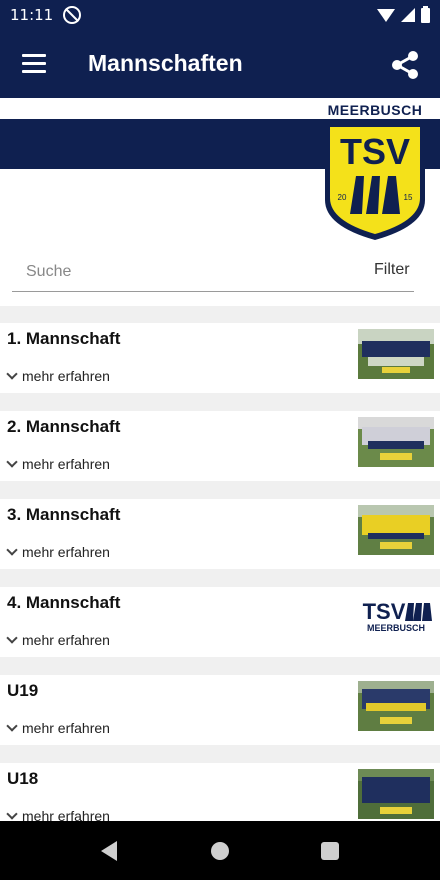  Describe the element at coordinates (220, 446) in the screenshot. I see `team-card-2: 2. Mannschaft mehr erfahren` at that location.